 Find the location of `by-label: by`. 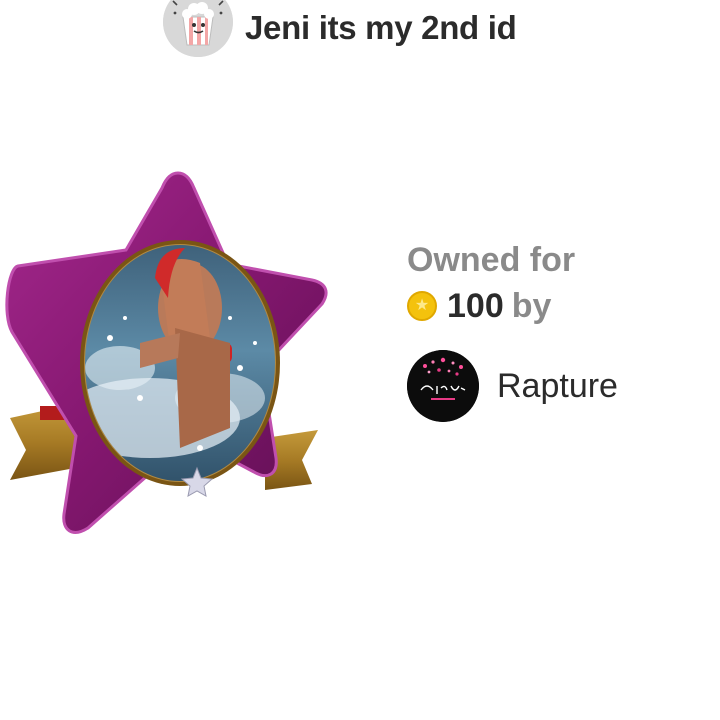

by-label: by is located at coordinates (531, 305).